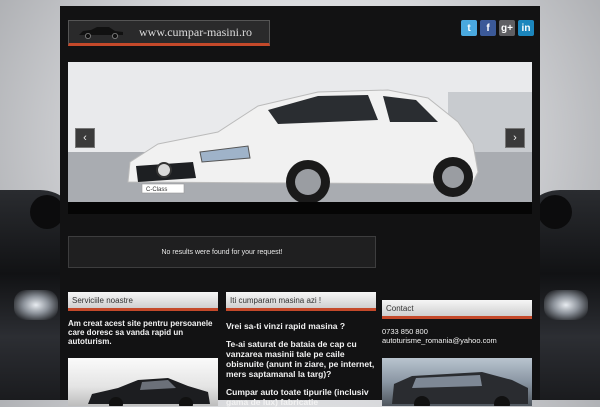  Describe the element at coordinates (515, 138) in the screenshot. I see `slider-next-button: ›` at that location.